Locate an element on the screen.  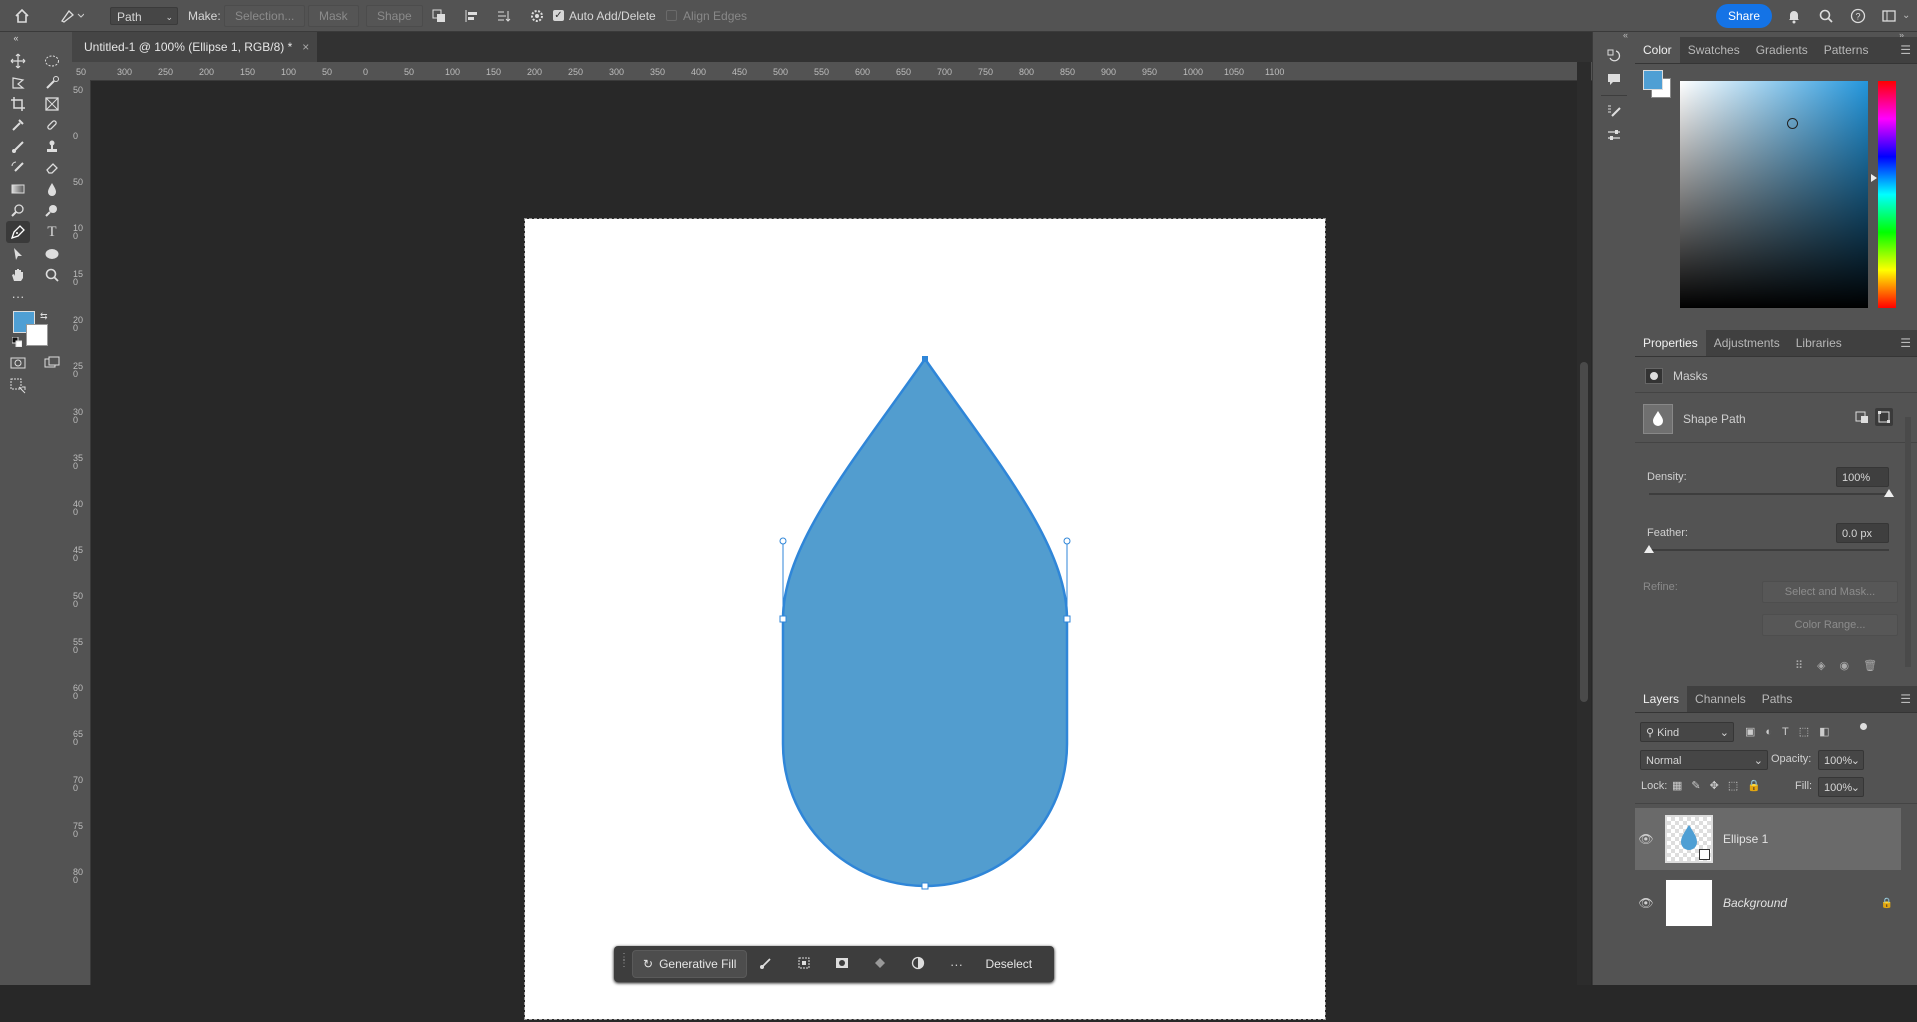
hue-slider is located at coordinates (1887, 194).